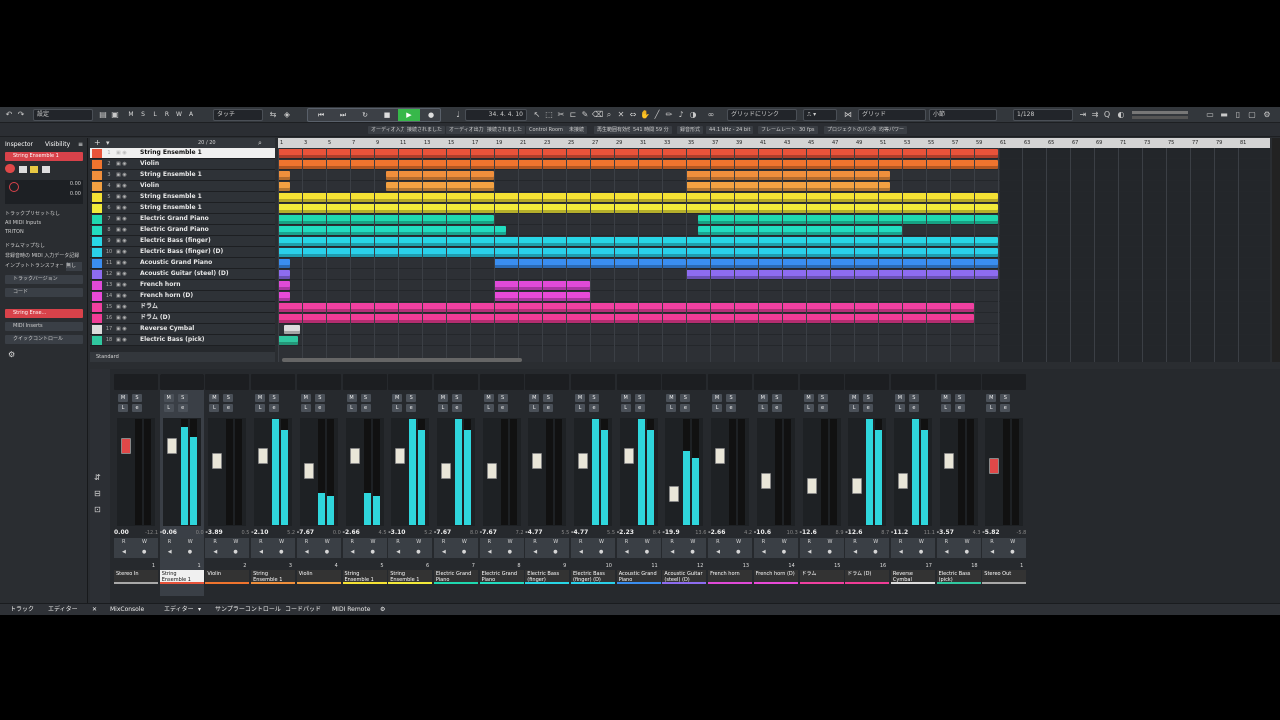 The image size is (1280, 720). What do you see at coordinates (97, 493) in the screenshot?
I see `zone-icon: ⊟` at bounding box center [97, 493].